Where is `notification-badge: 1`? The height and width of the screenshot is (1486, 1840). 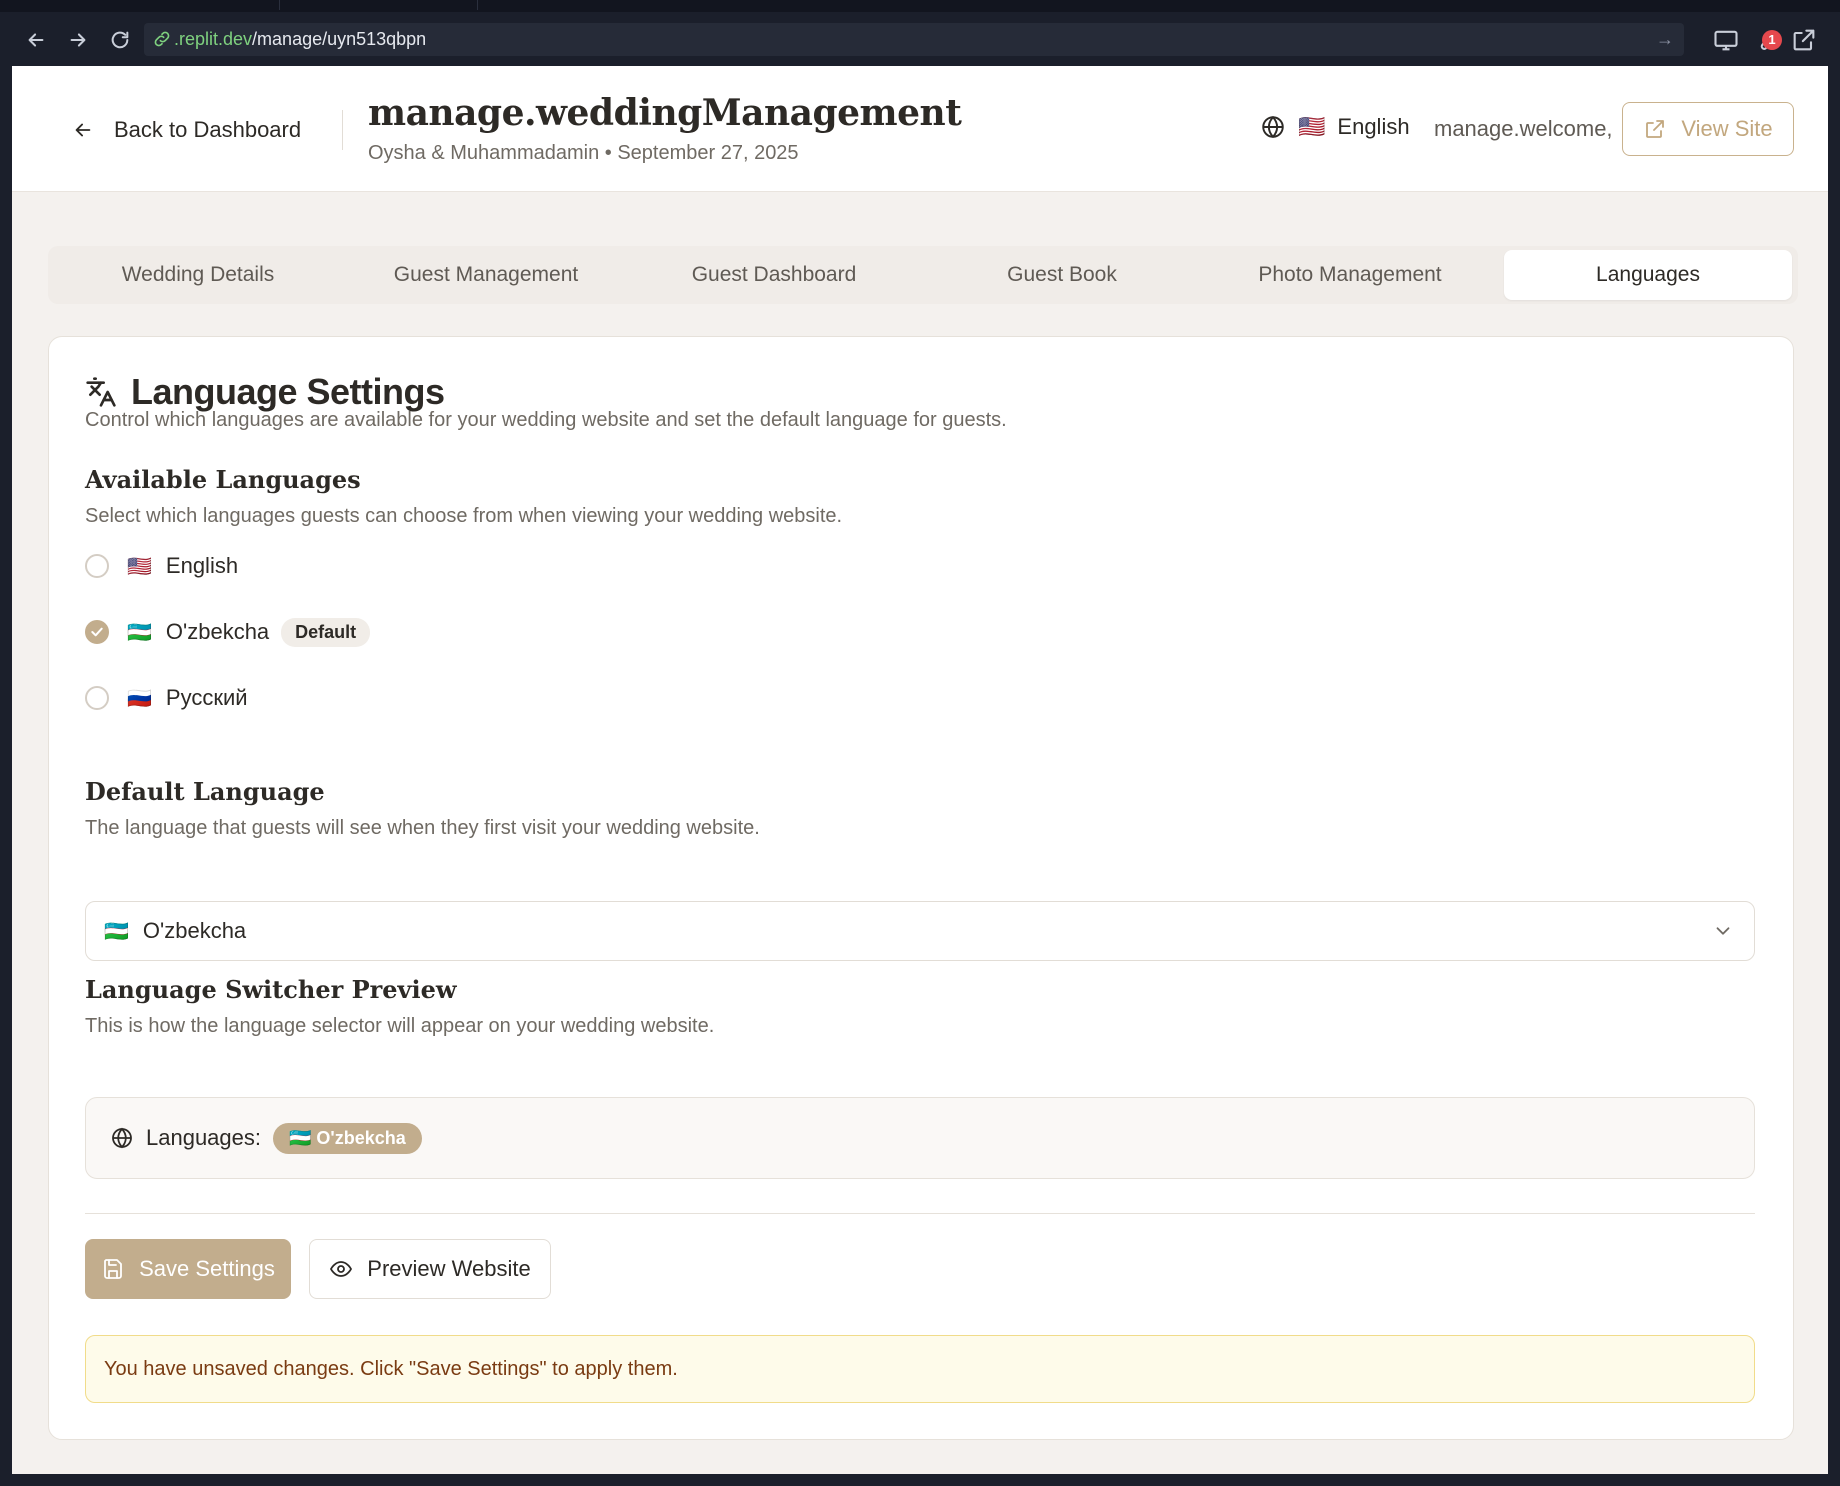
notification-badge: 1 is located at coordinates (1772, 40).